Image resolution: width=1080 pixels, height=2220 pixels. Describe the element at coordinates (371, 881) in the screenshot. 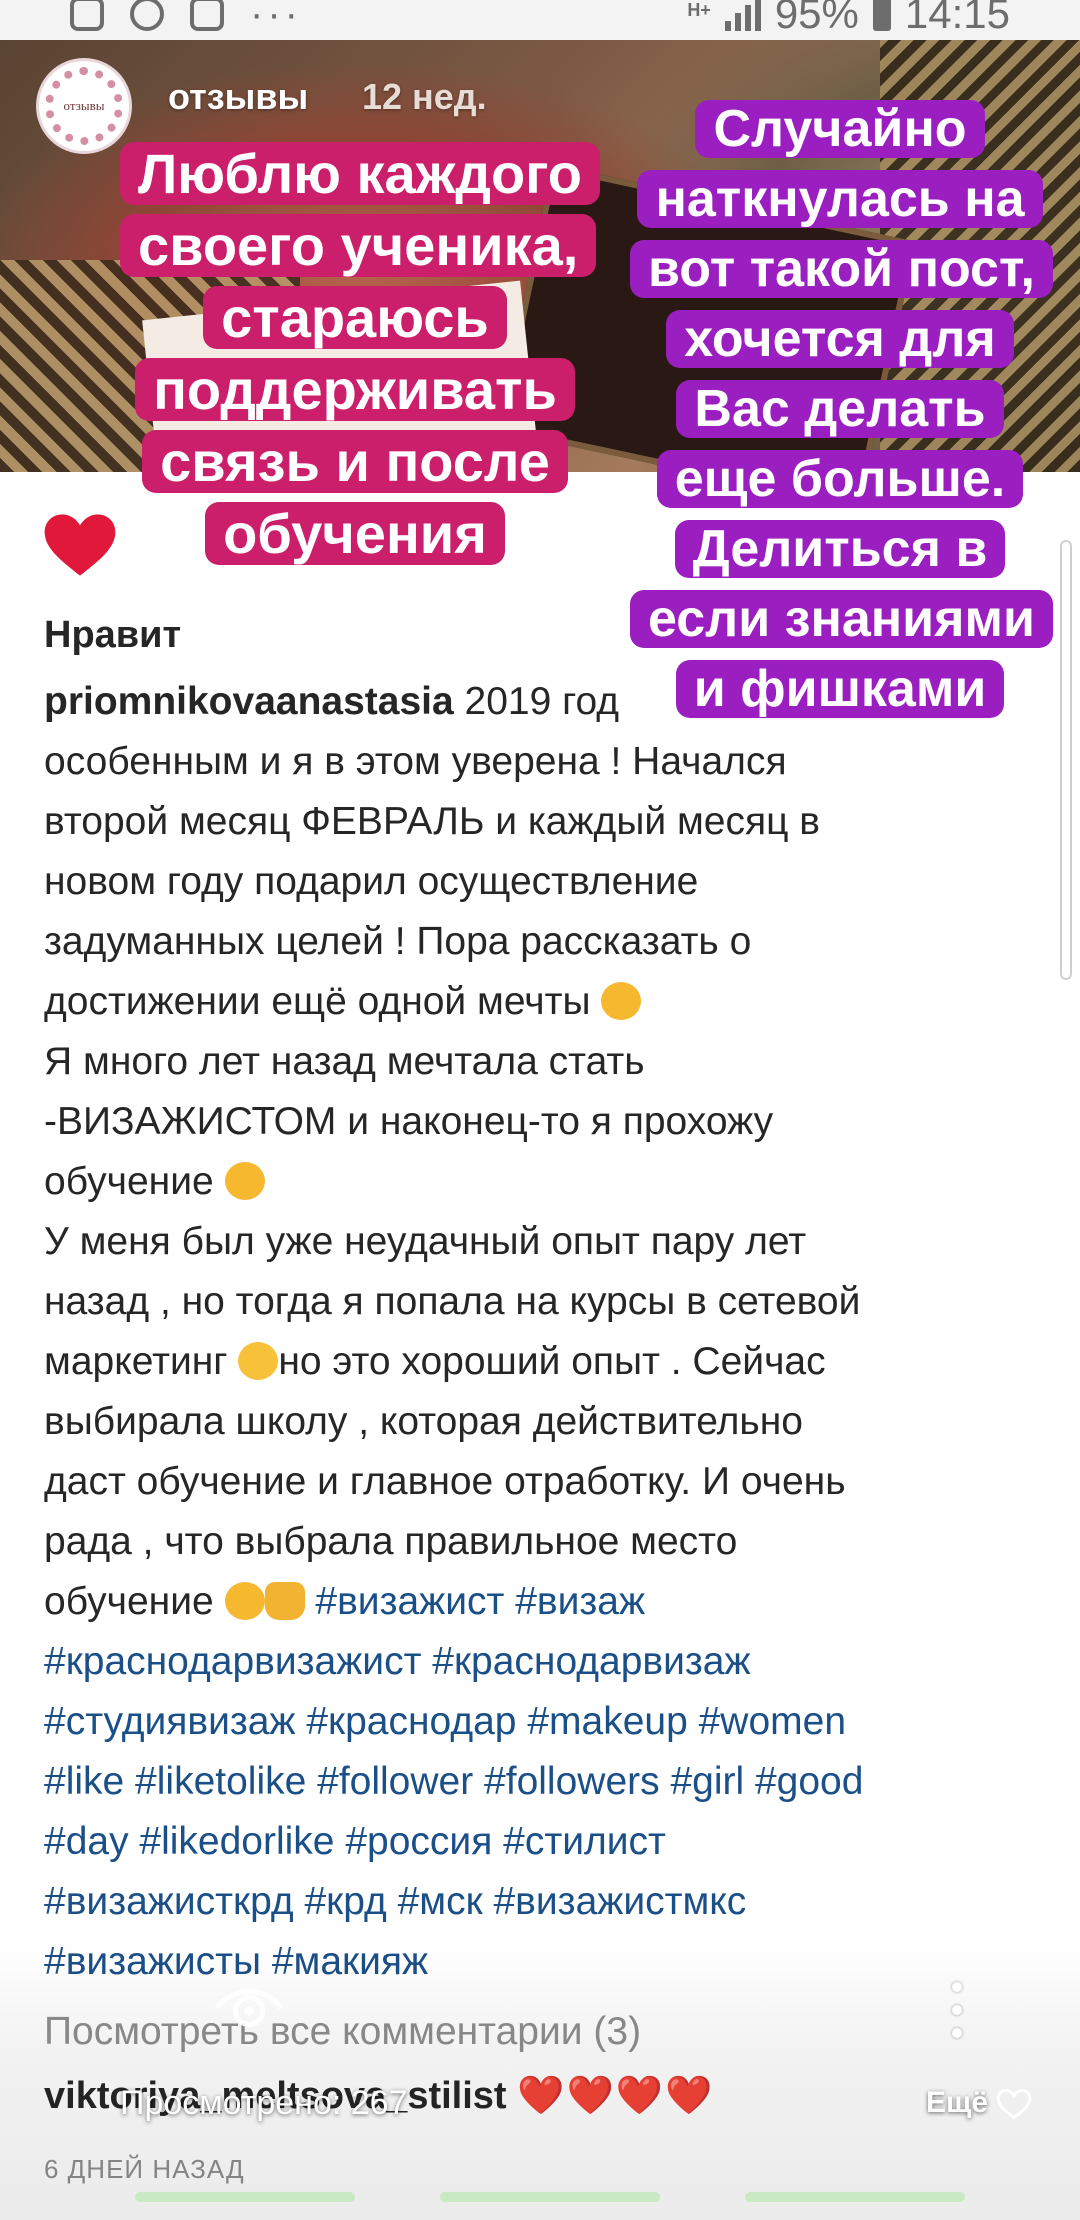

I see `caption-text: новом году подарил осуществление` at that location.